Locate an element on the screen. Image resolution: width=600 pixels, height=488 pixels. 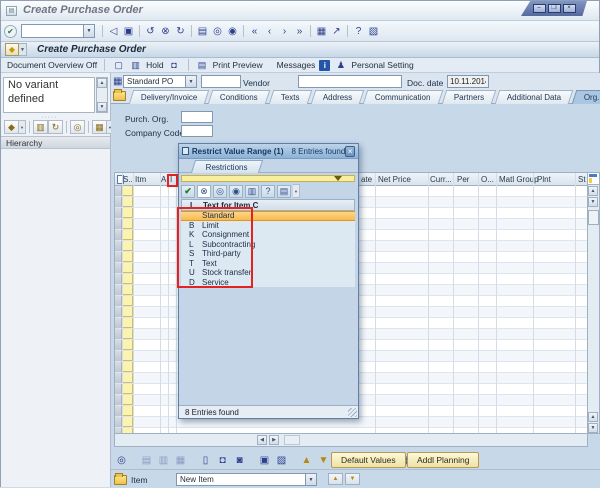
print-preview-button: Print Preview is located at coordinates (238, 65).